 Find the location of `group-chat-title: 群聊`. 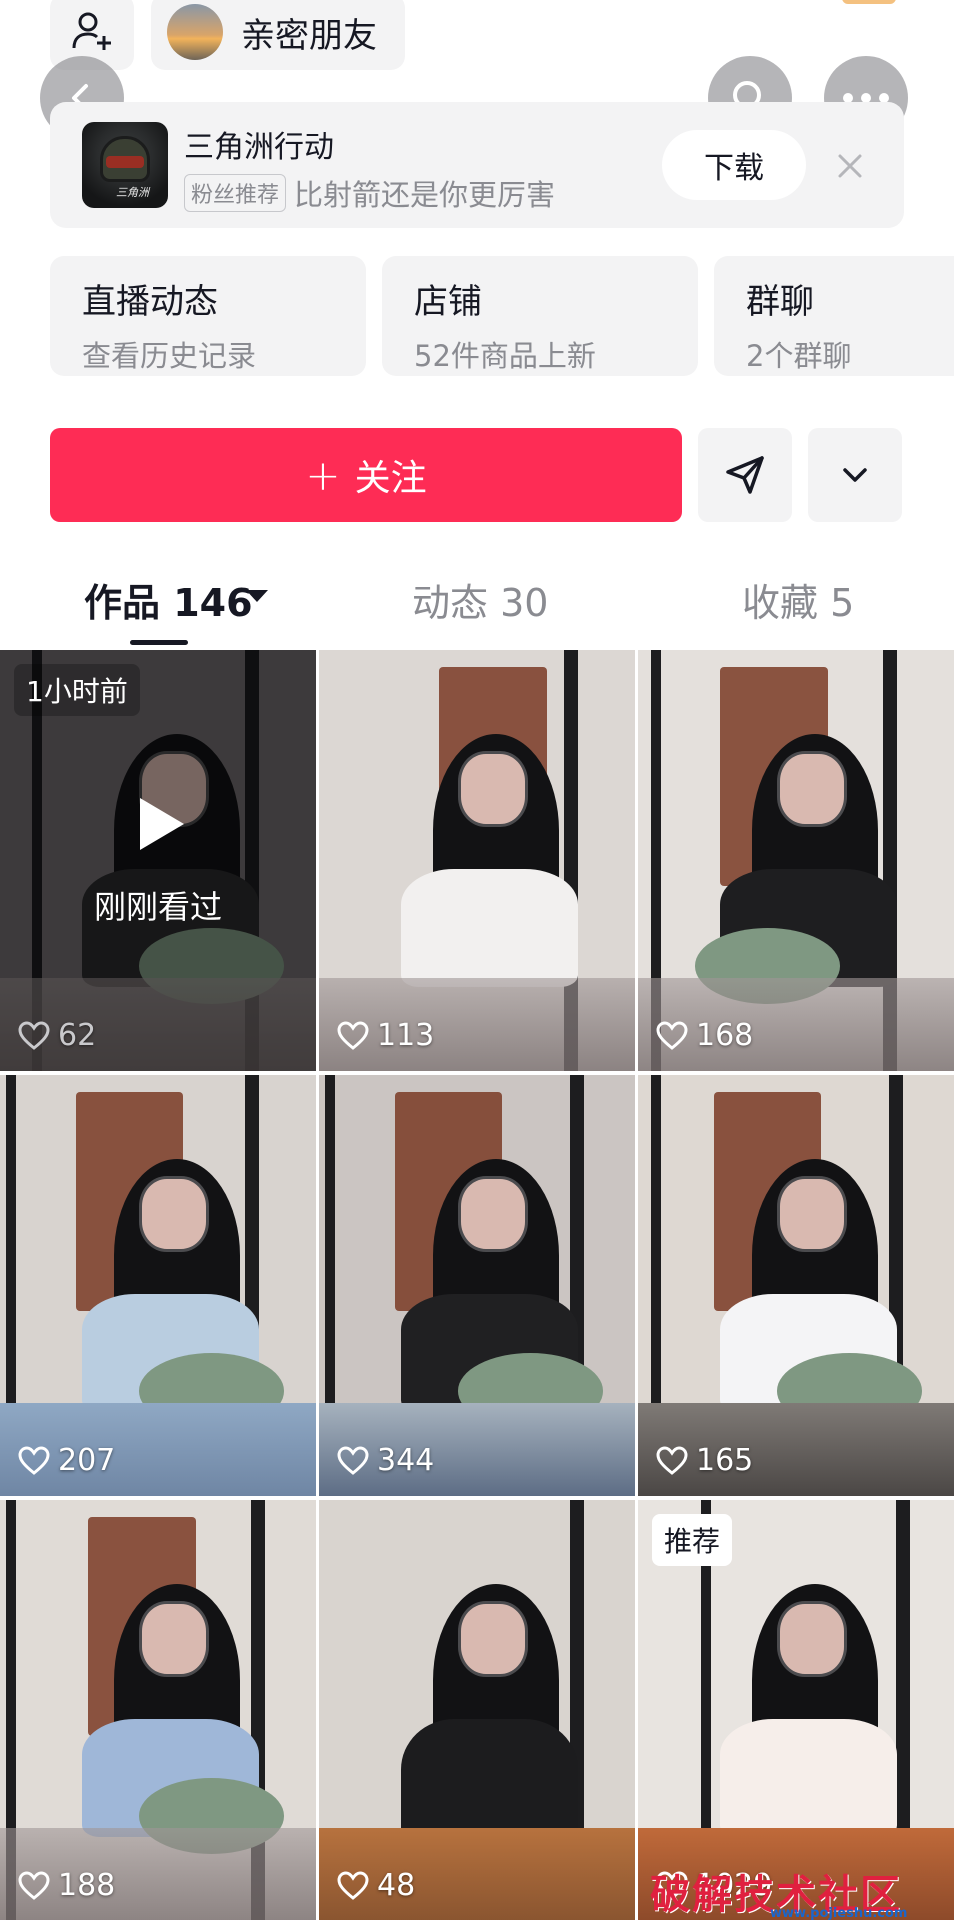

group-chat-title: 群聊 is located at coordinates (780, 302).